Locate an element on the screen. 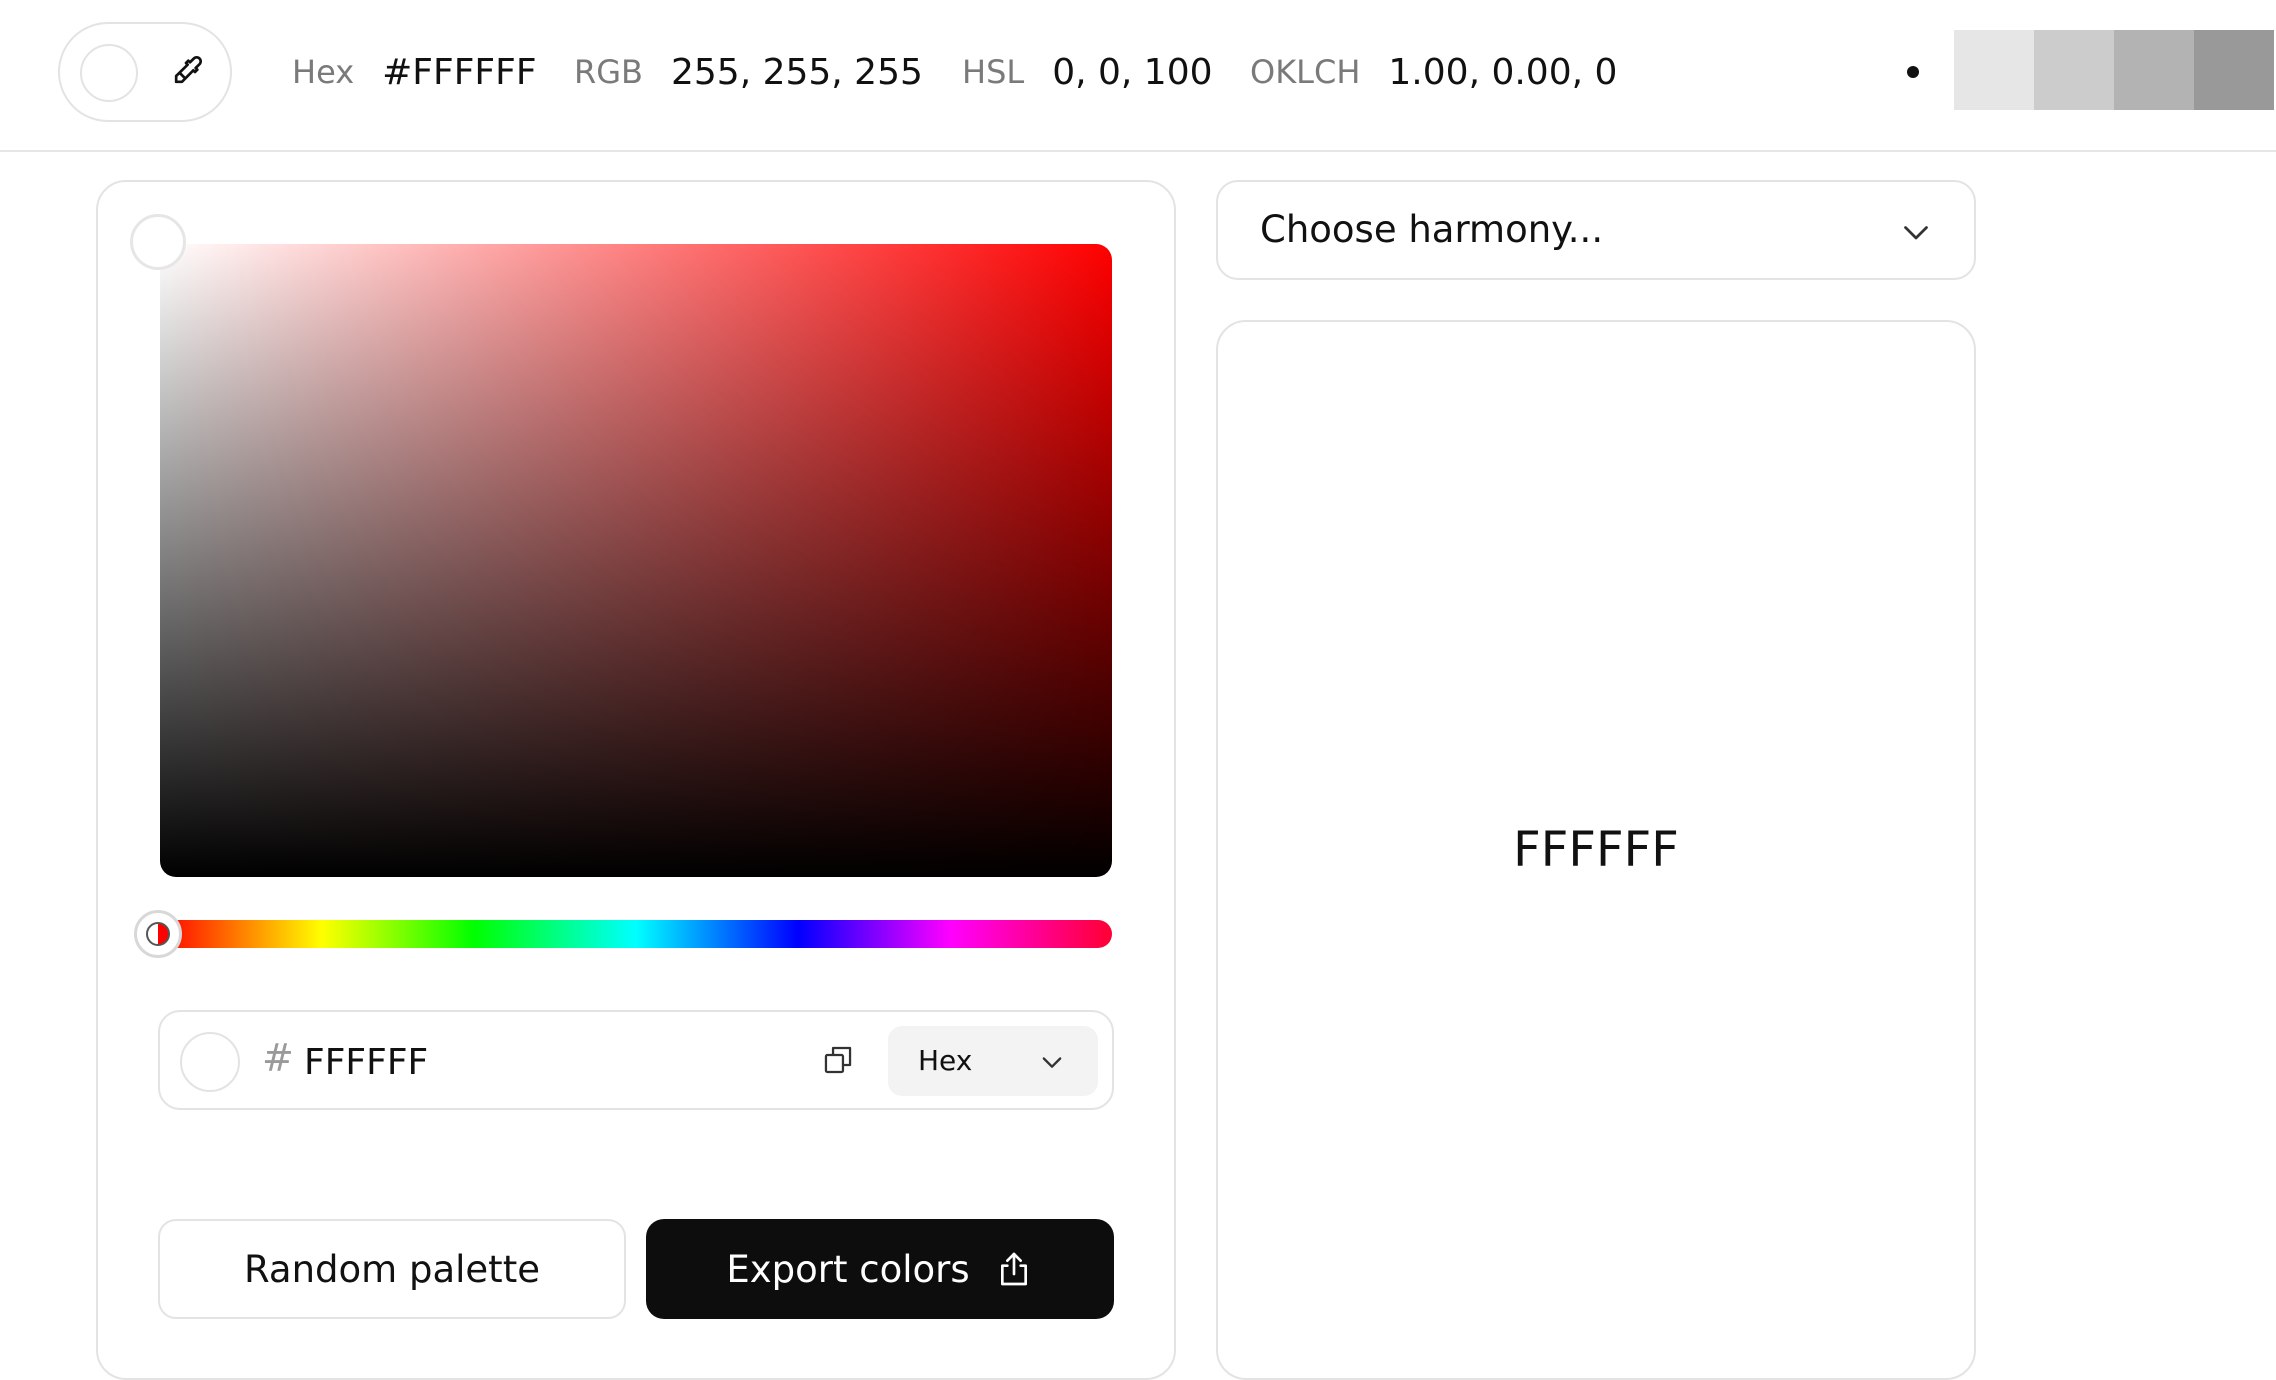 The image size is (2276, 1380). palette-strip is located at coordinates (2114, 70).